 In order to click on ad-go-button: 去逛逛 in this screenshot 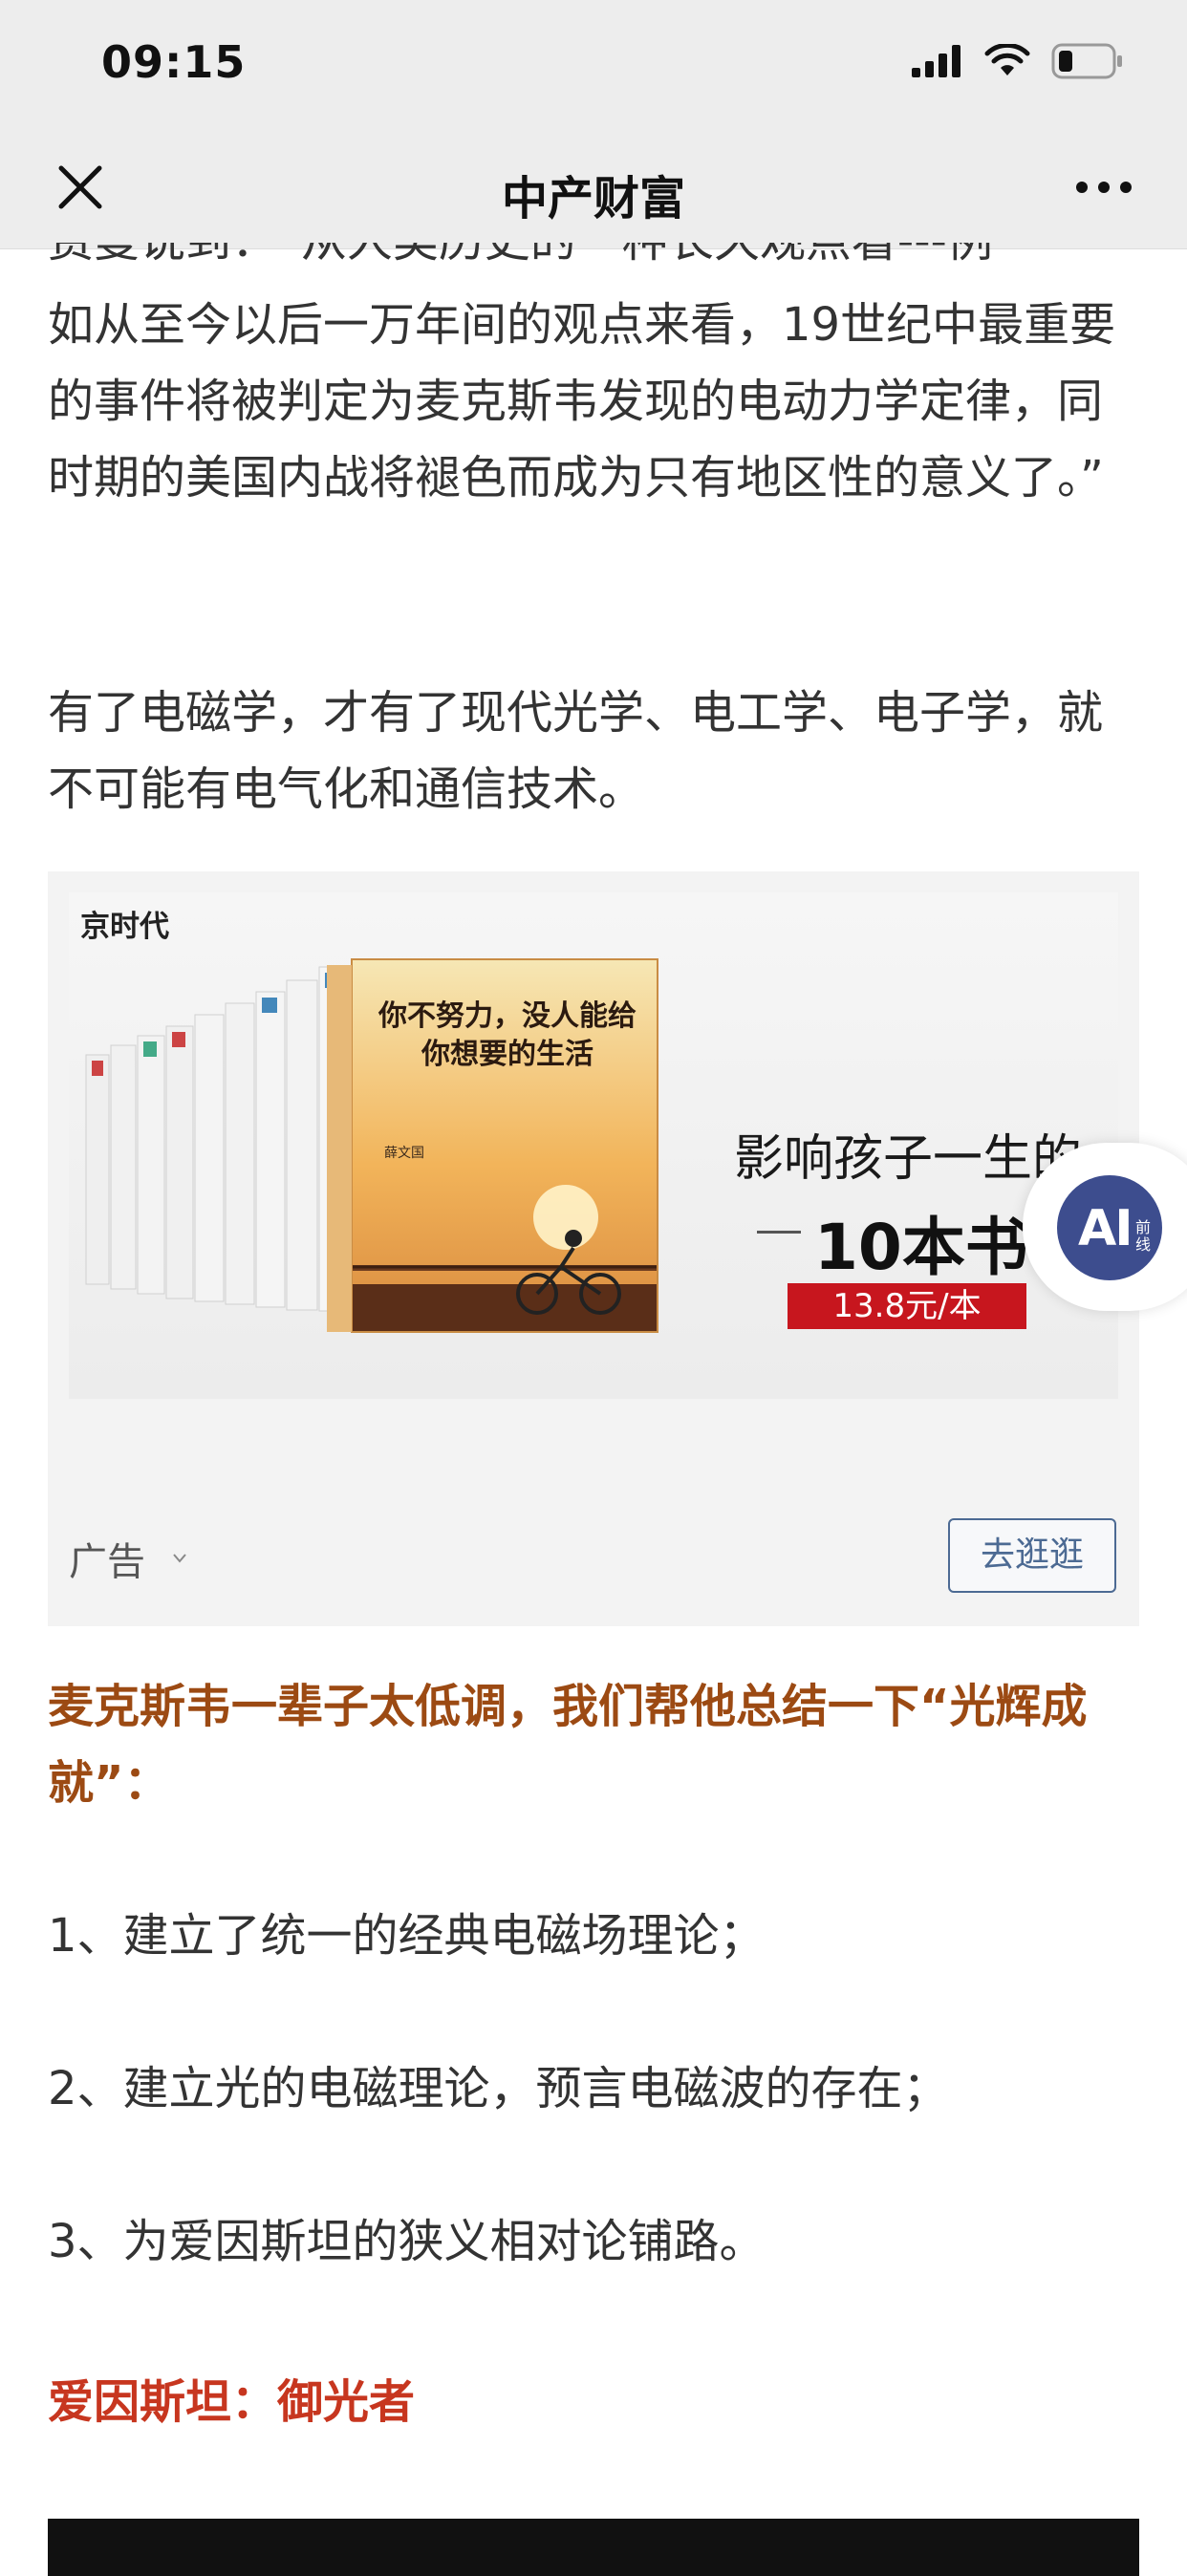, I will do `click(1032, 1555)`.